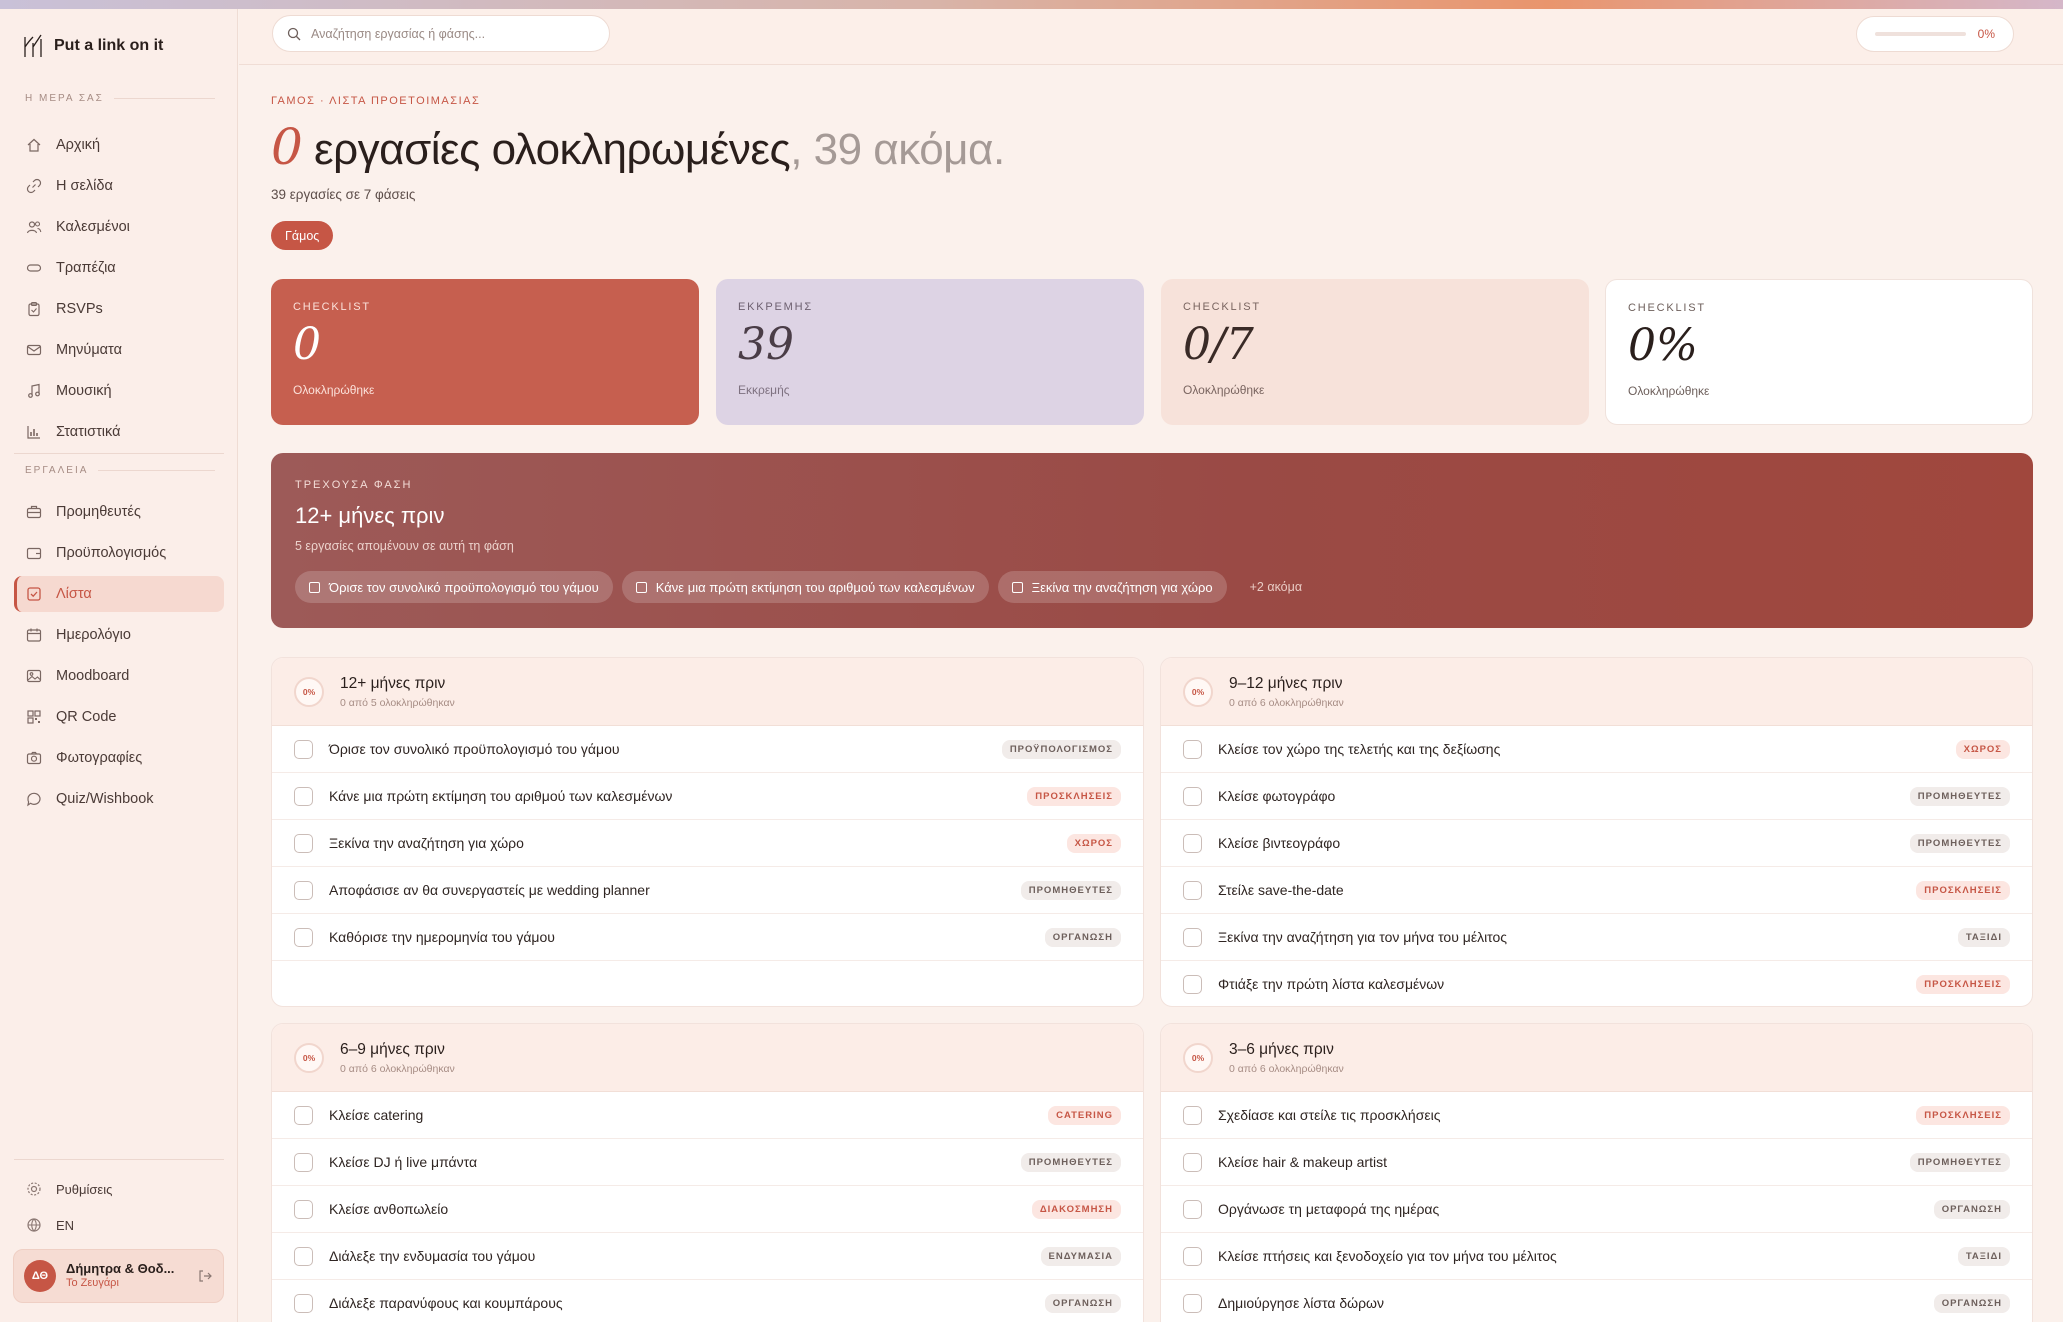  Describe the element at coordinates (1596, 1162) in the screenshot. I see `task-row: Κλείσε hair & makeup artist ΠΡΟΜΗΘΕΥΤΕΣ` at that location.